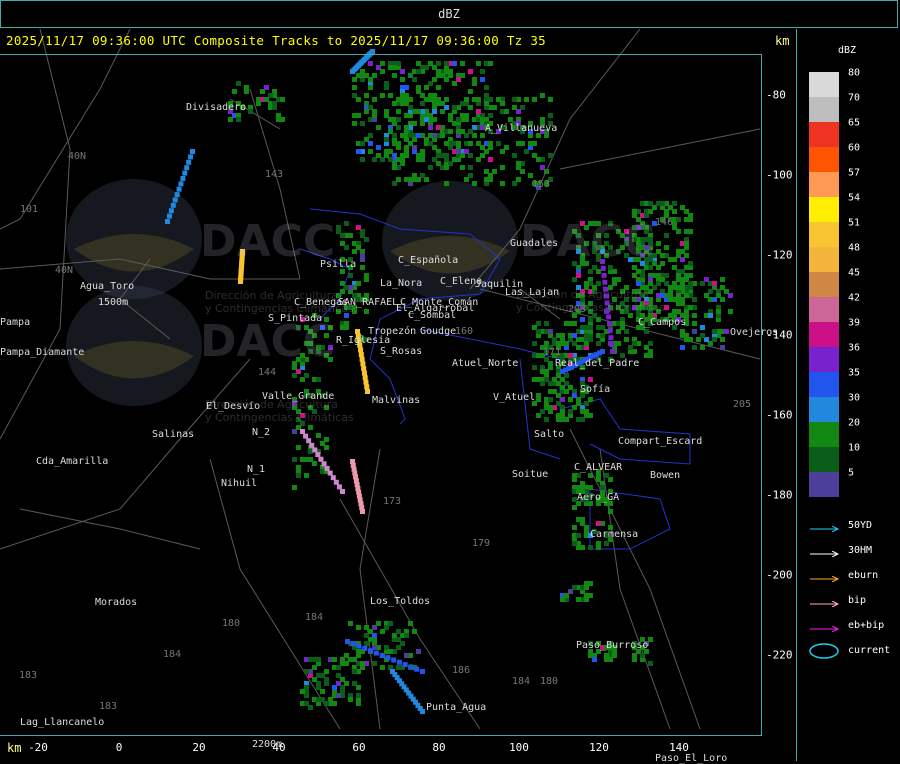 The image size is (900, 764). Describe the element at coordinates (107, 286) in the screenshot. I see `place-label: Agua_Toro` at that location.